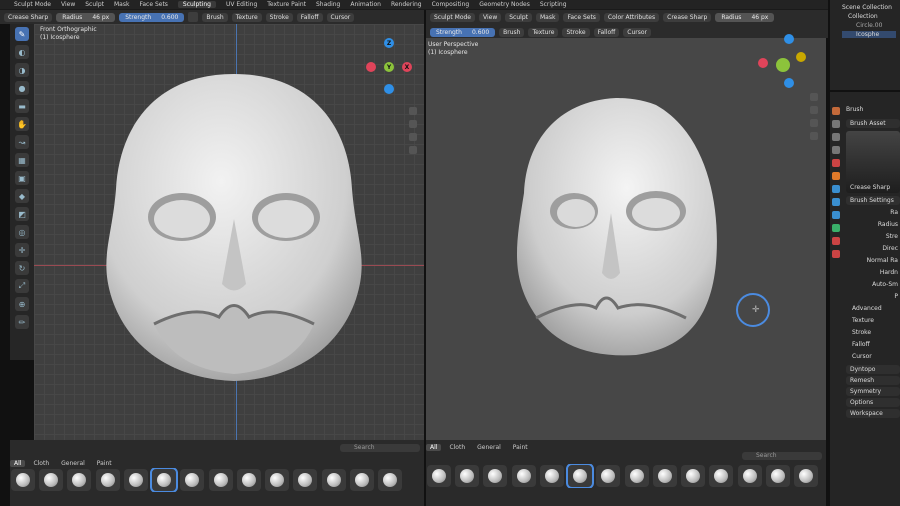 This screenshot has height=506, width=900. I want to click on tab-texture-paint: Texture Paint, so click(286, 4).